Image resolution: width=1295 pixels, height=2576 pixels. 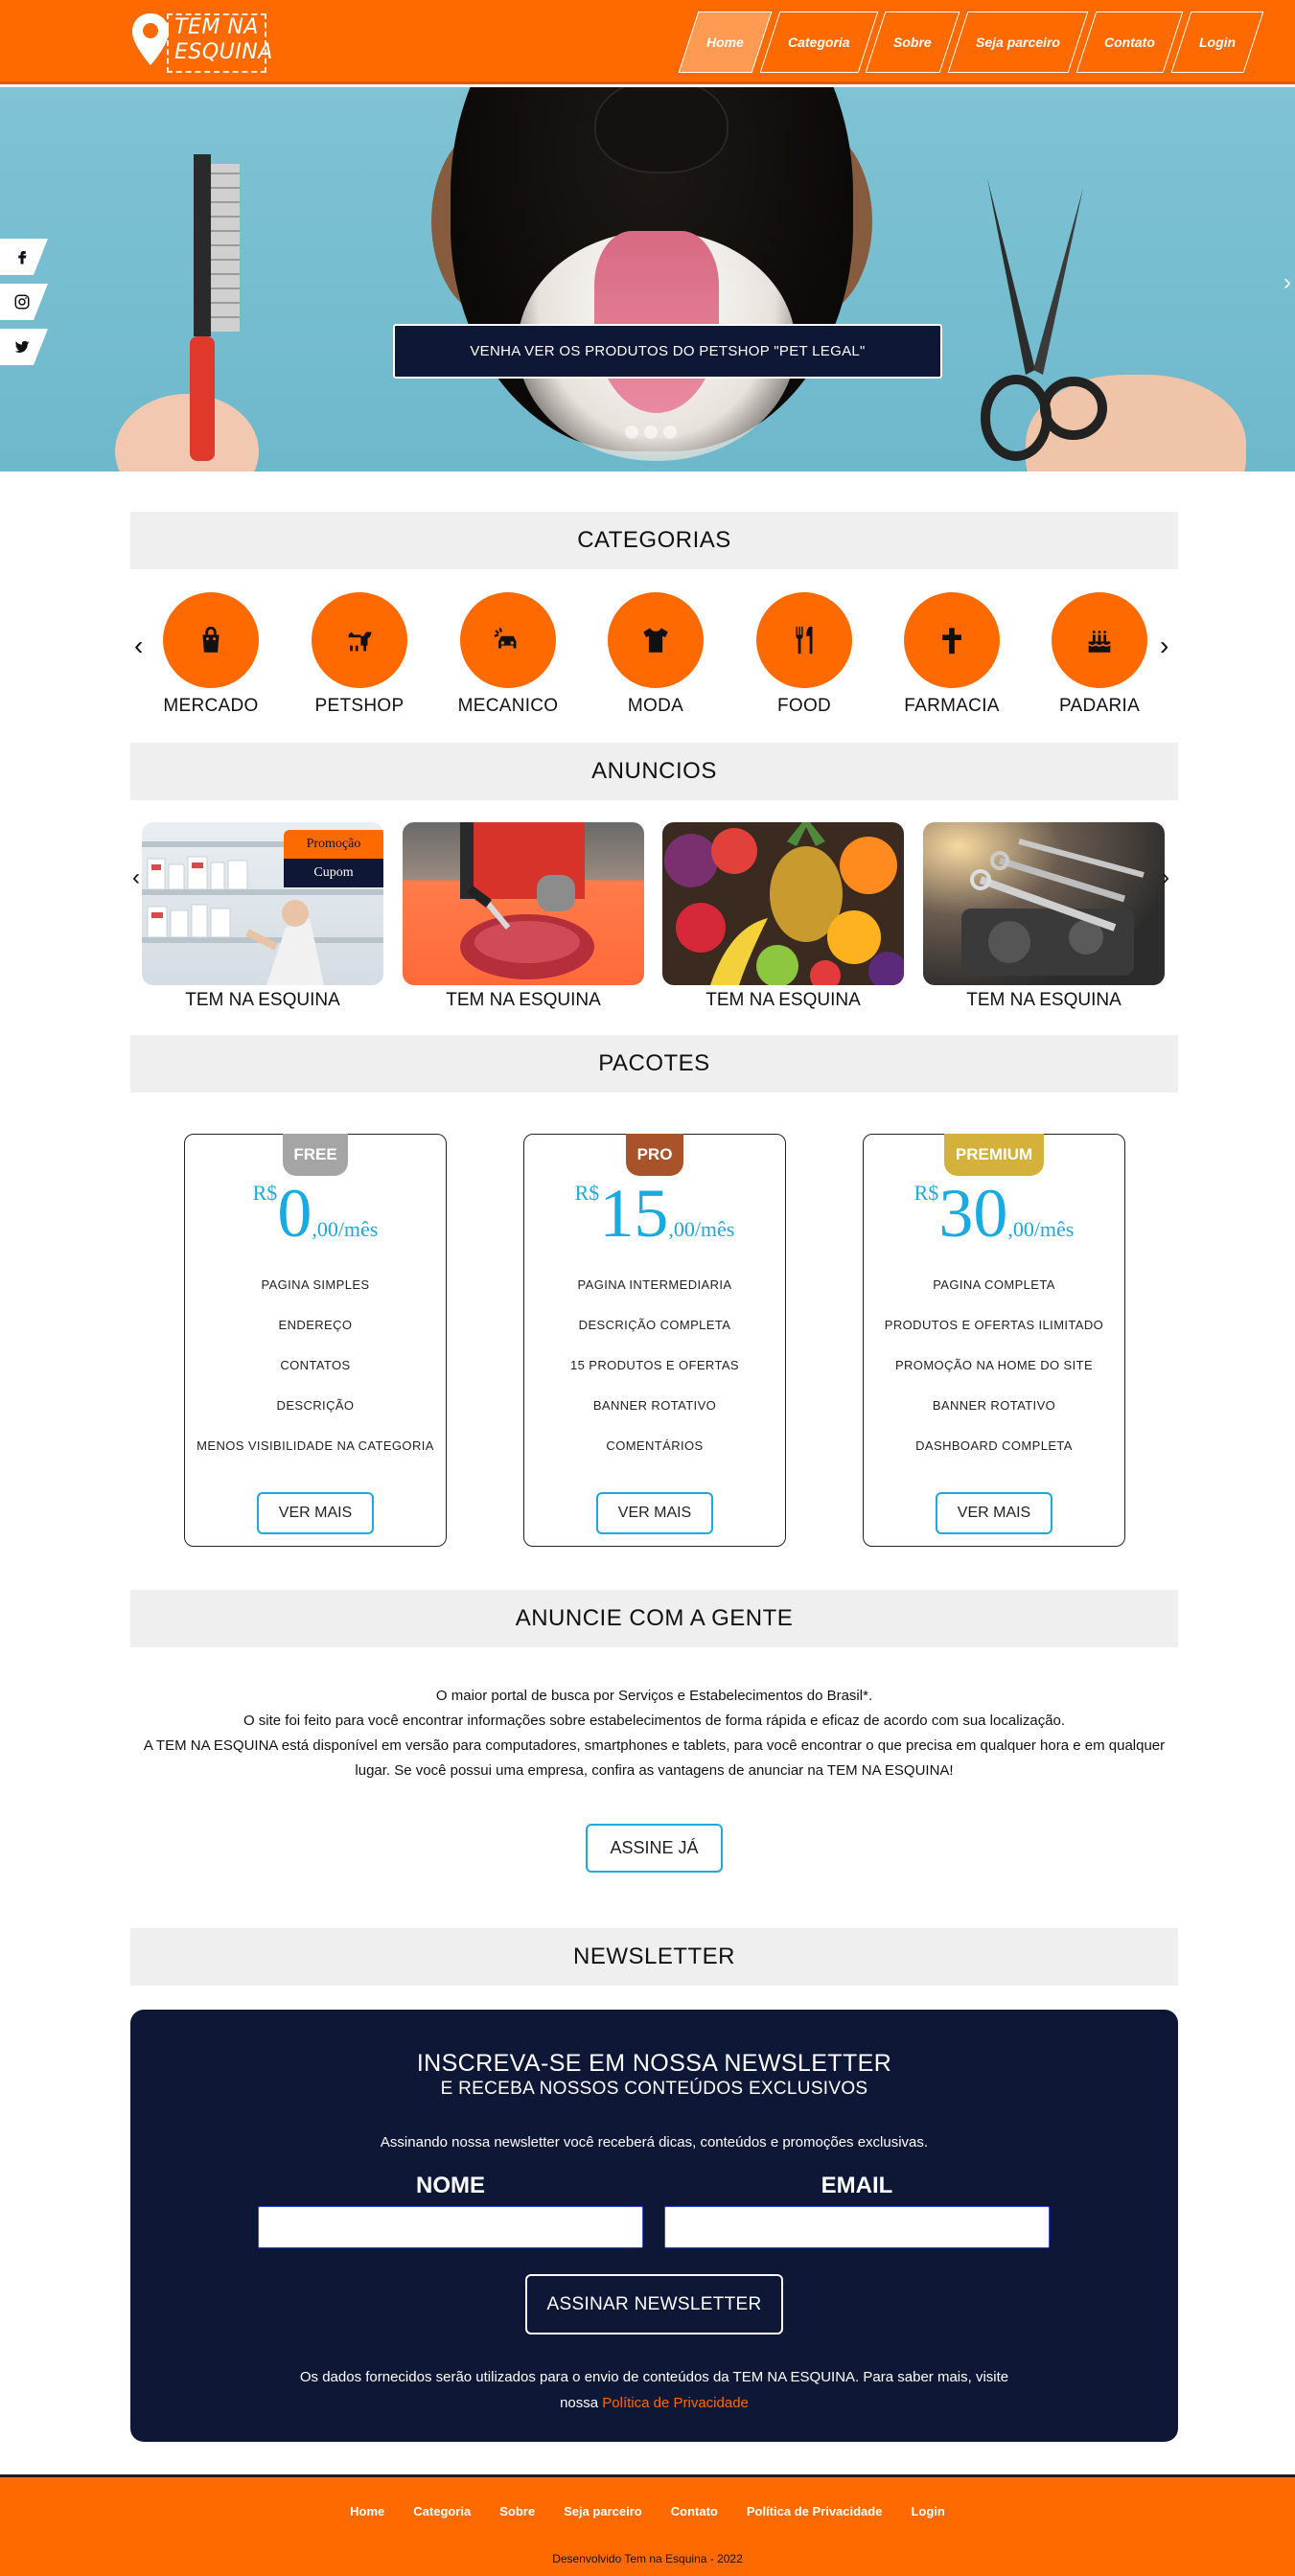 I want to click on package-price: R$30,00/mês, so click(x=994, y=1213).